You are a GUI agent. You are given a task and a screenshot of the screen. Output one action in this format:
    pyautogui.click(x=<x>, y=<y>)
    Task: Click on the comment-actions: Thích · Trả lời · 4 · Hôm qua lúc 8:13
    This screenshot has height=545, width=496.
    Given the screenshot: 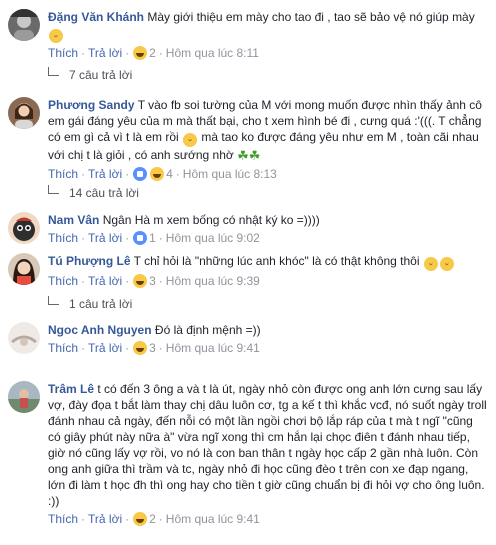 What is the action you would take?
    pyautogui.click(x=162, y=174)
    